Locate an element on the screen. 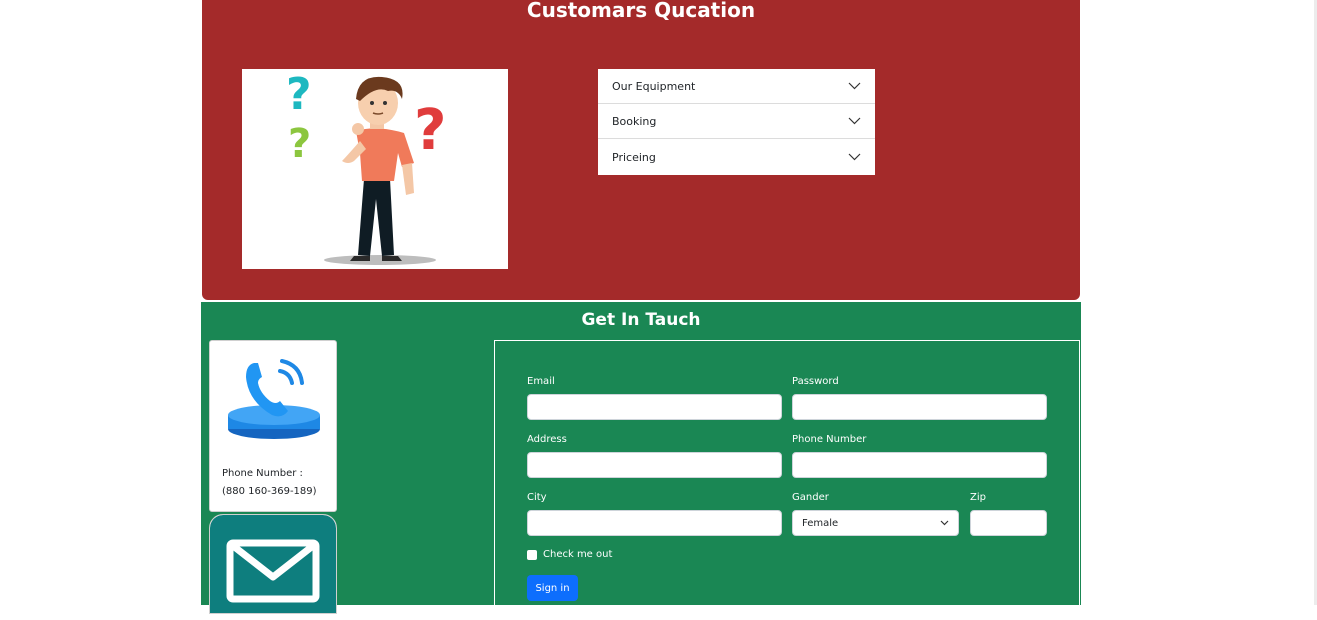  check-me-out-row: Check me out is located at coordinates (569, 554).